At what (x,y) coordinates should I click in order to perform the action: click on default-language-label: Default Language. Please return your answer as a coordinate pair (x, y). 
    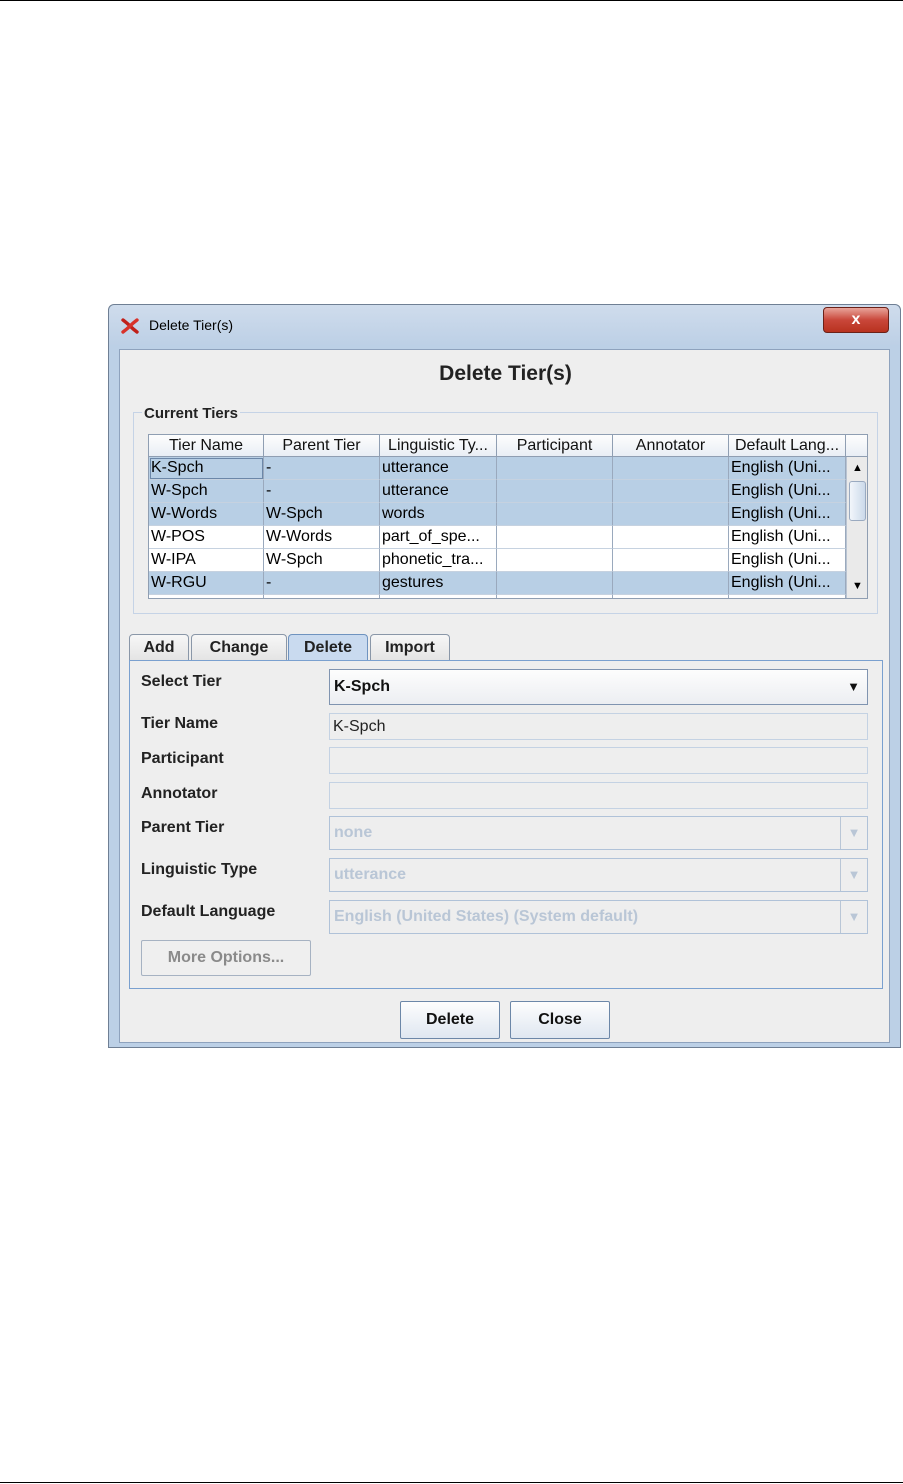
    Looking at the image, I should click on (208, 911).